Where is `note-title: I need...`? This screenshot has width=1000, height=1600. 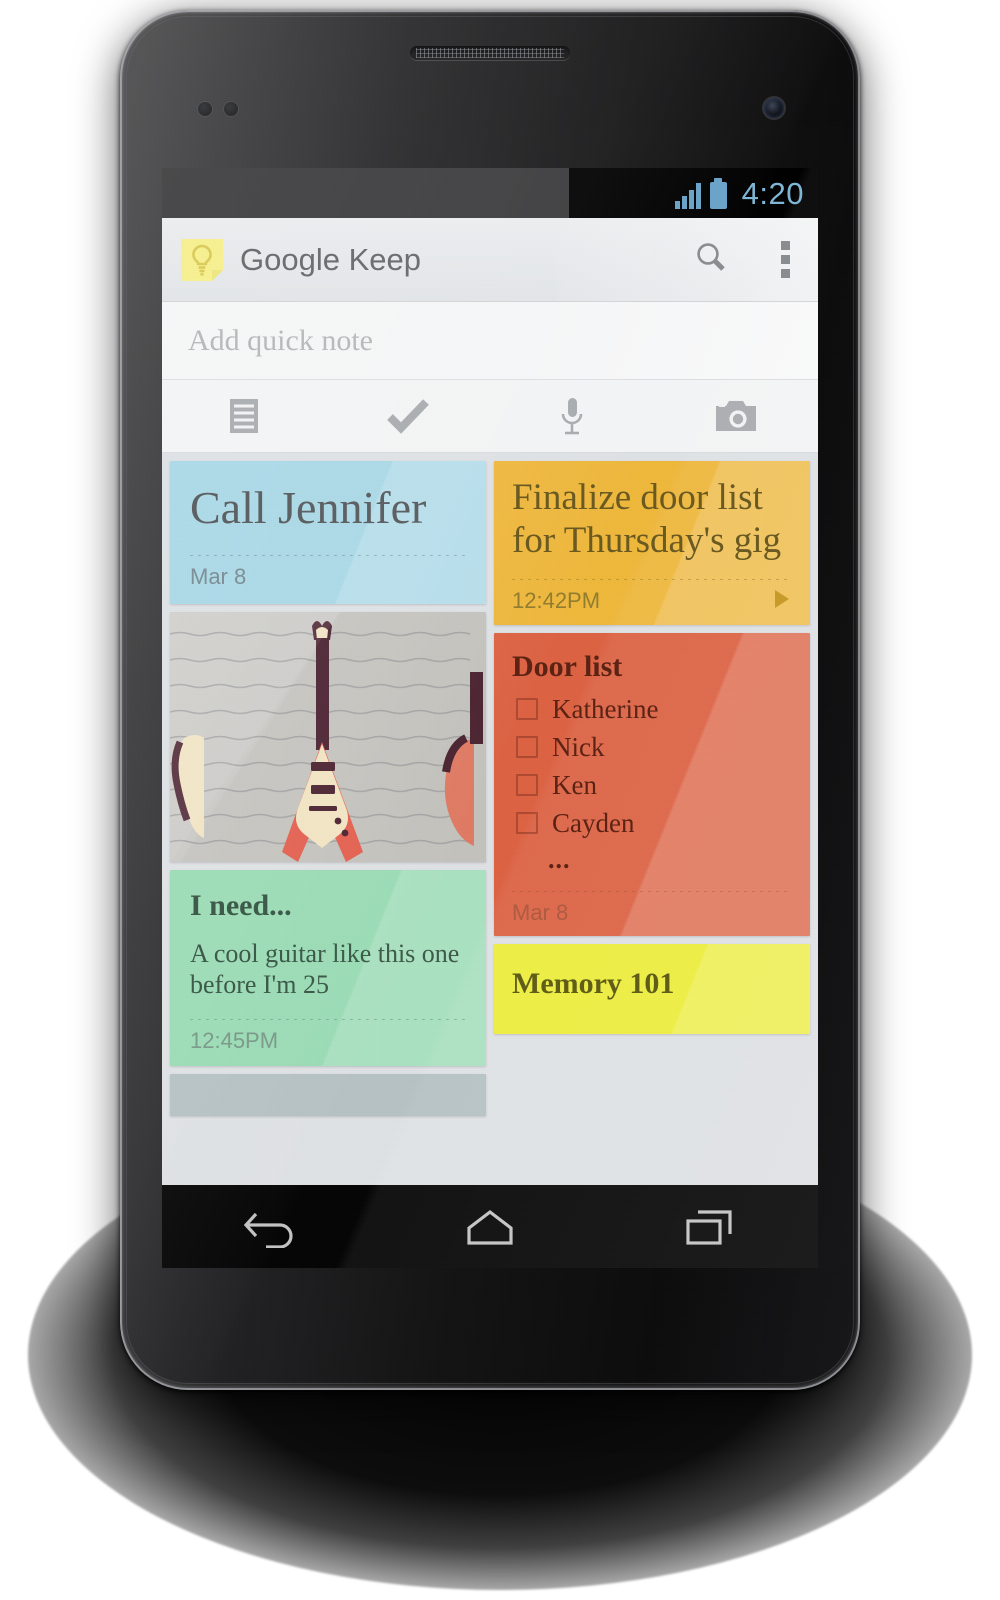 note-title: I need... is located at coordinates (241, 905).